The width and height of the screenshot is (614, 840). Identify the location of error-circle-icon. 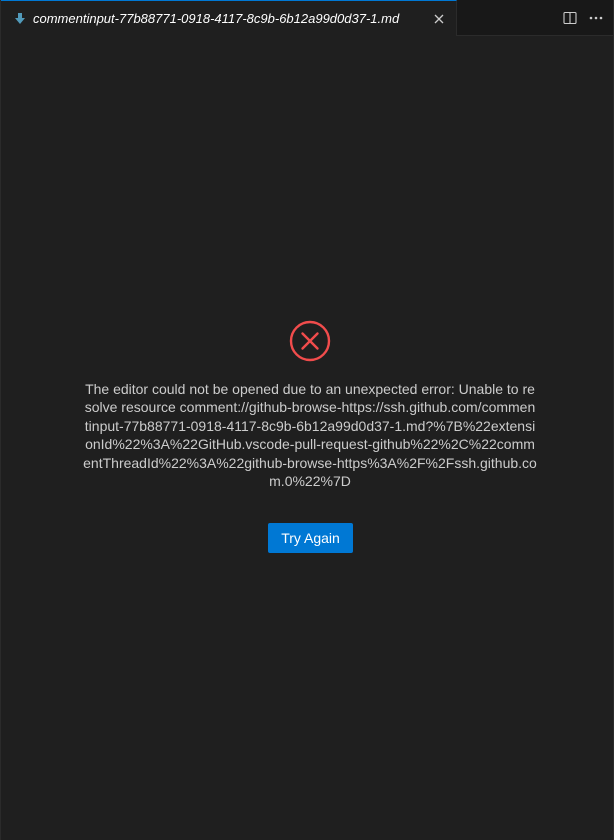
(310, 341).